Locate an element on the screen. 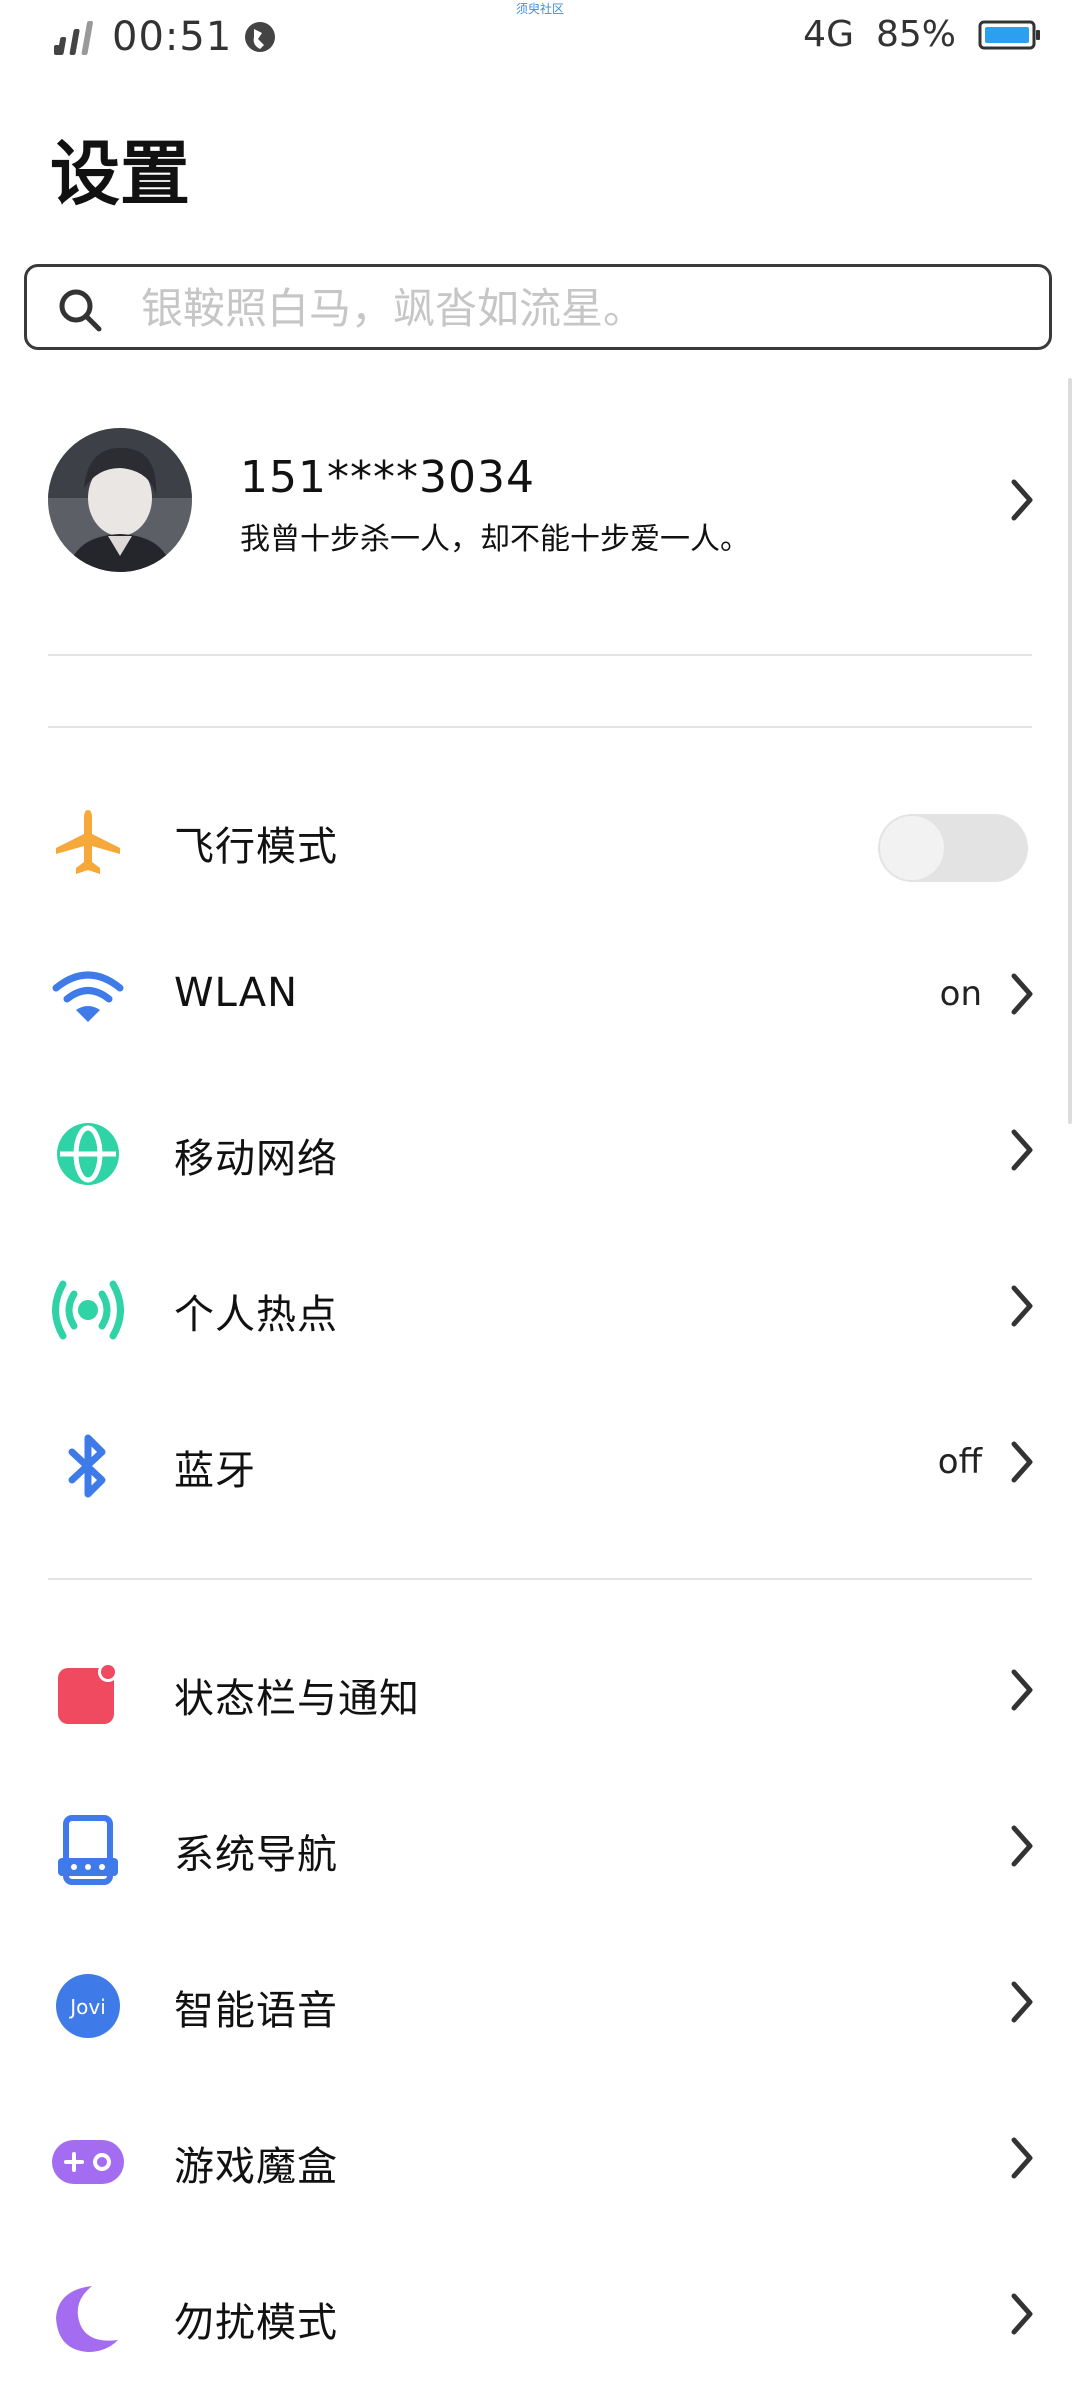  bluetooth-icon is located at coordinates (88, 1466).